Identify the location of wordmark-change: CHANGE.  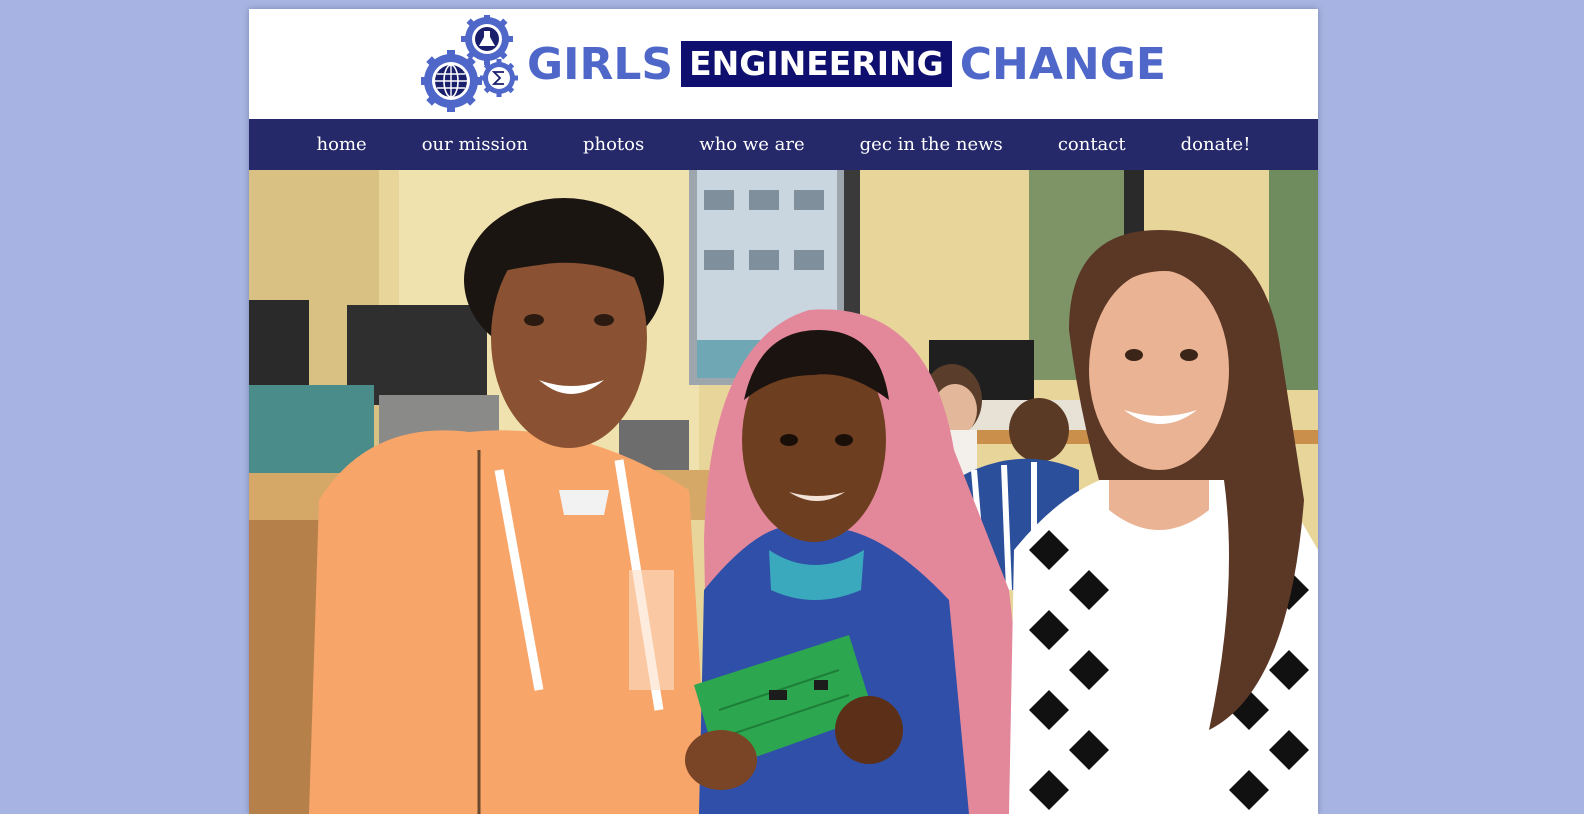
(1062, 64).